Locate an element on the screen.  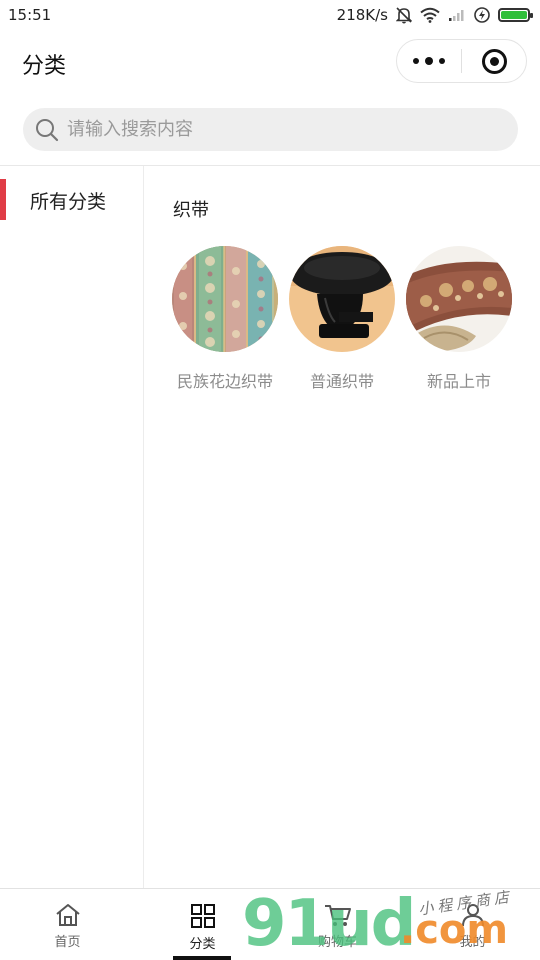
goods-grid: 民族花边织带 普通织带 新品上市 is located at coordinates (342, 319).